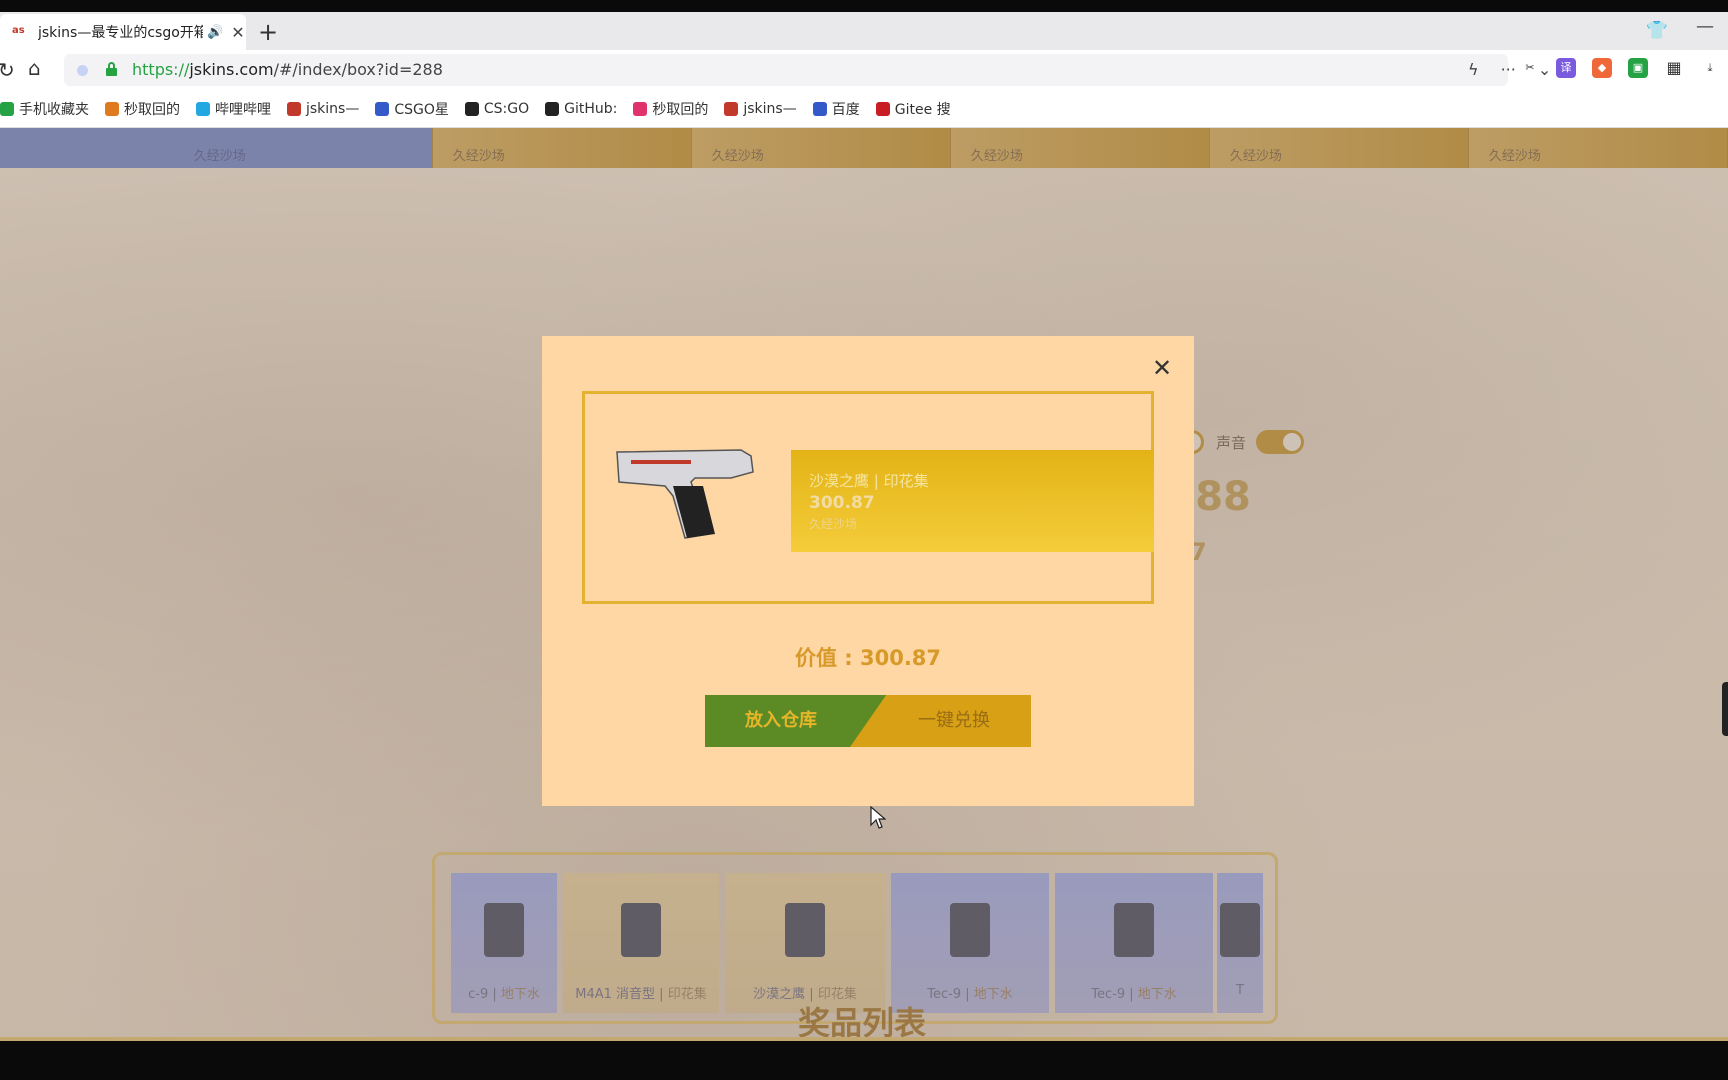 This screenshot has width=1728, height=1080. What do you see at coordinates (827, 658) in the screenshot?
I see `value-label: 价值 :` at bounding box center [827, 658].